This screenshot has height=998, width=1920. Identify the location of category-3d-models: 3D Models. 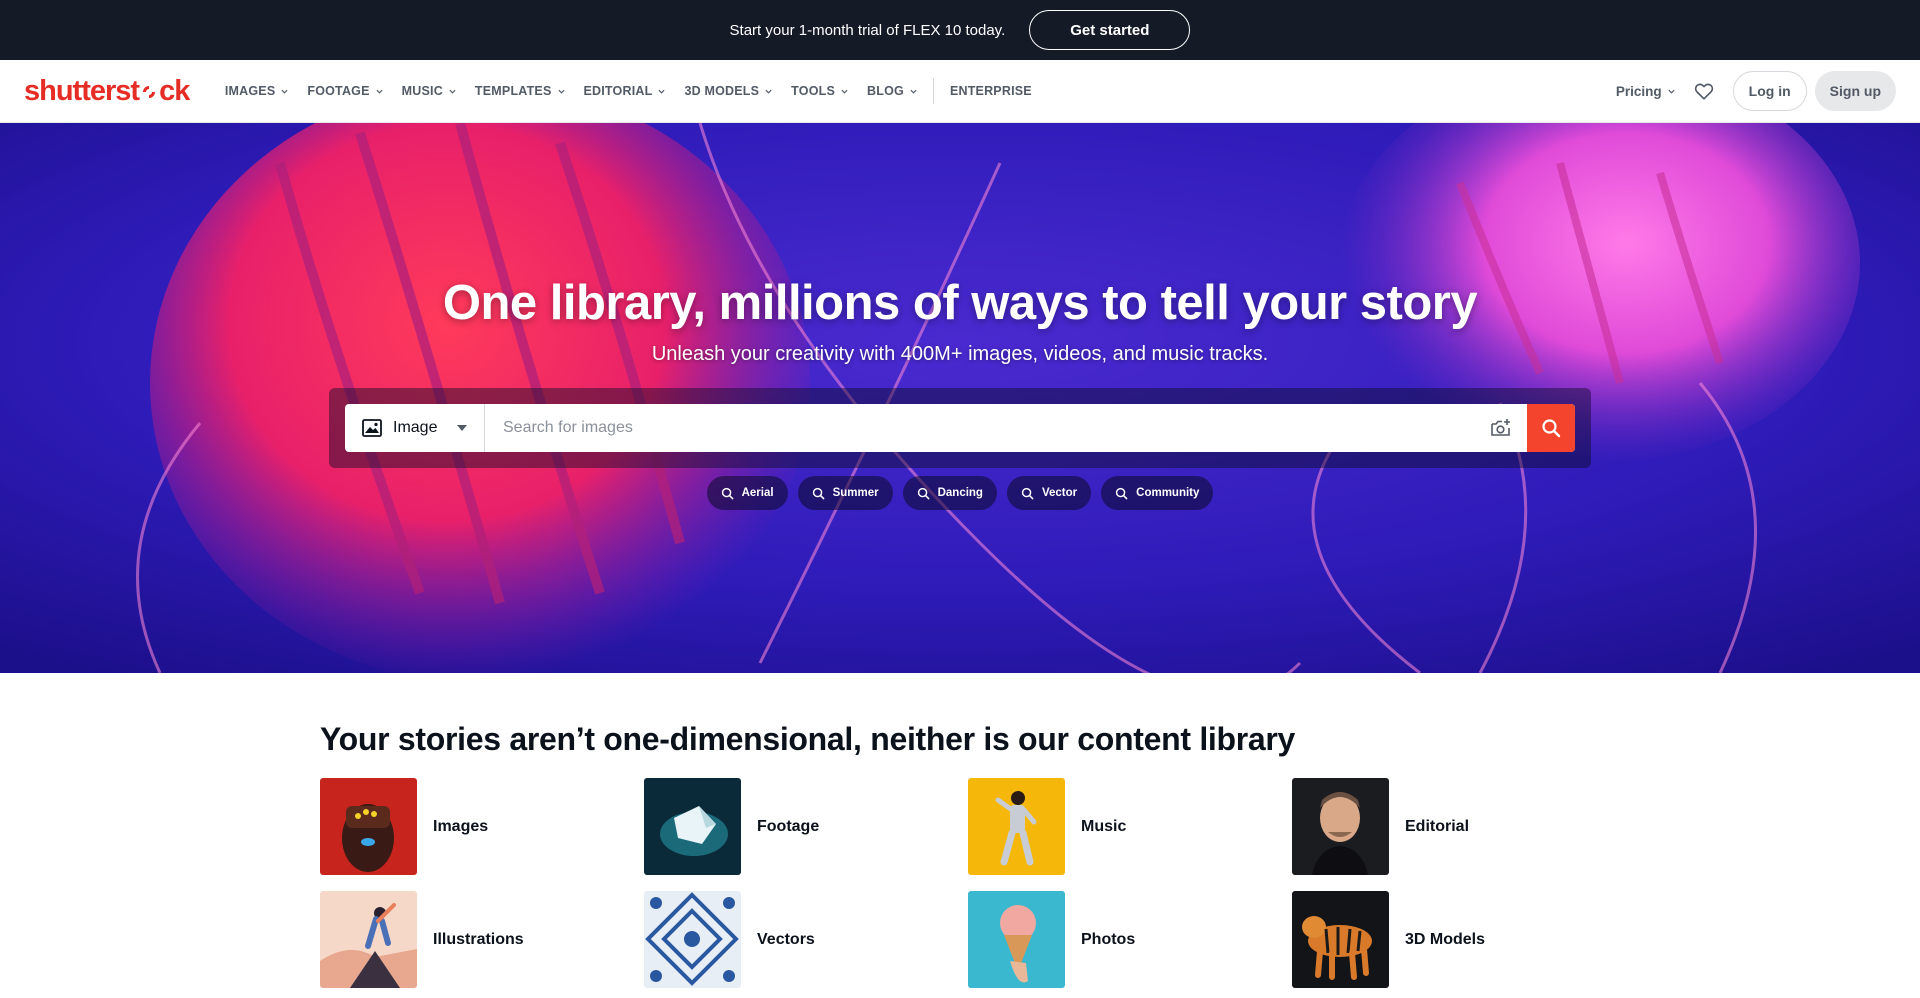
(1454, 939).